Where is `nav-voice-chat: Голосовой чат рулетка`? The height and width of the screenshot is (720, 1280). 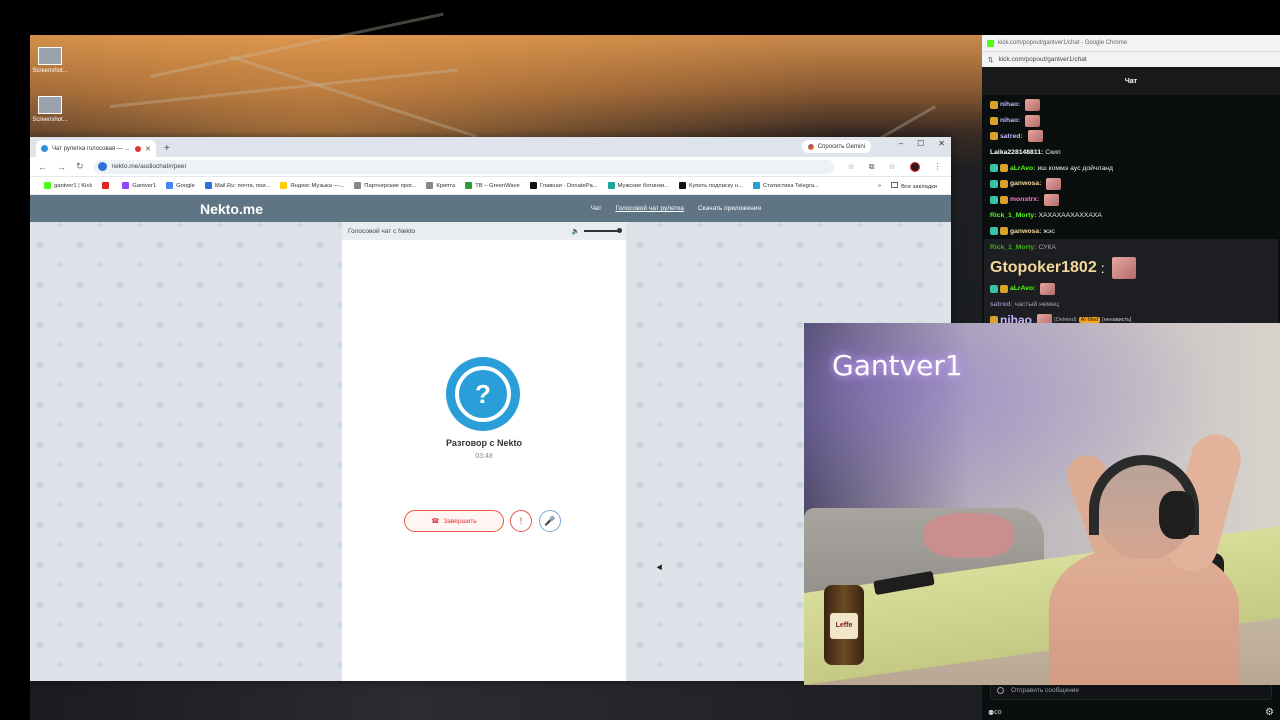 nav-voice-chat: Голосовой чат рулетка is located at coordinates (649, 208).